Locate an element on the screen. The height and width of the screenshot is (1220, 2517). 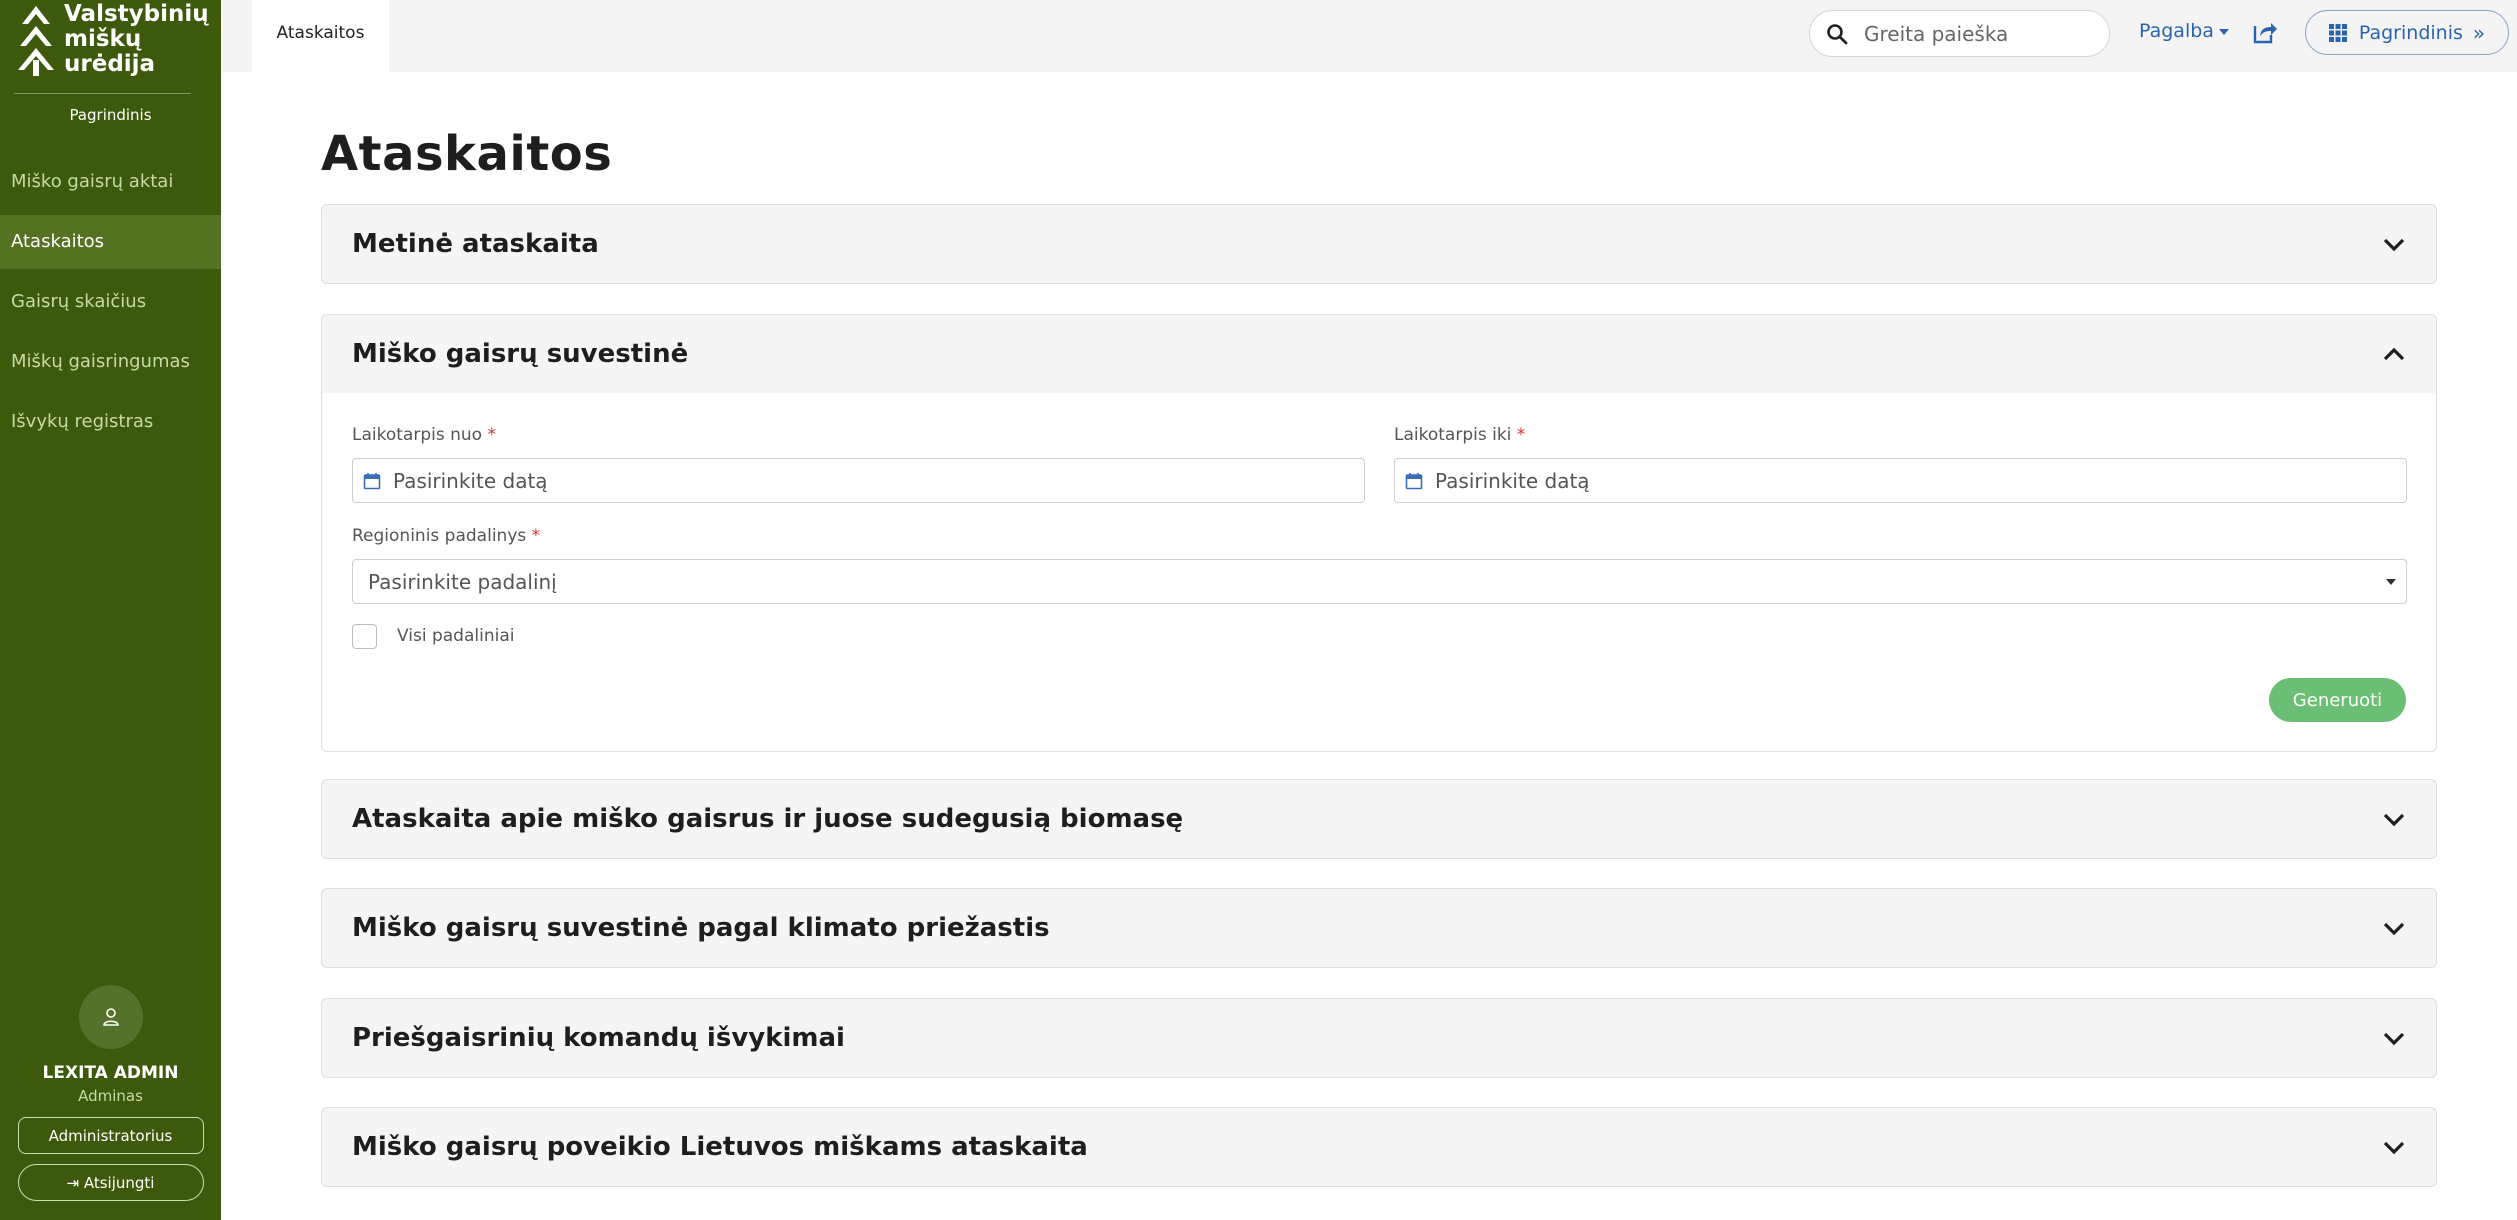
region-label: Regioninis padalinys * is located at coordinates (446, 536).